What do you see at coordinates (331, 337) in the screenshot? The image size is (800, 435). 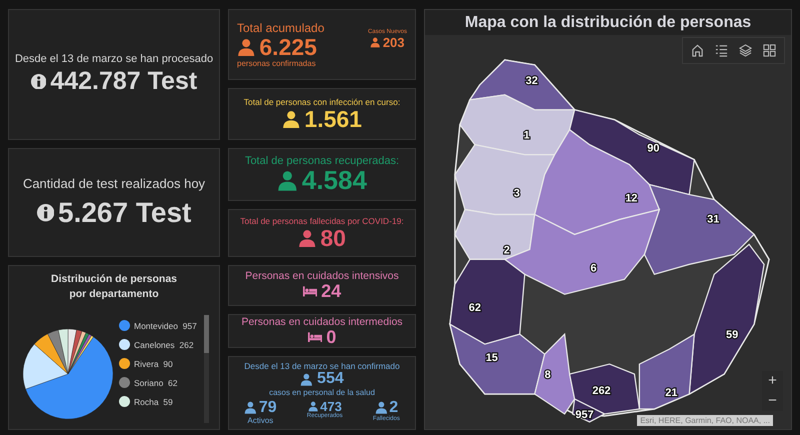 I see `indicator-value: 0` at bounding box center [331, 337].